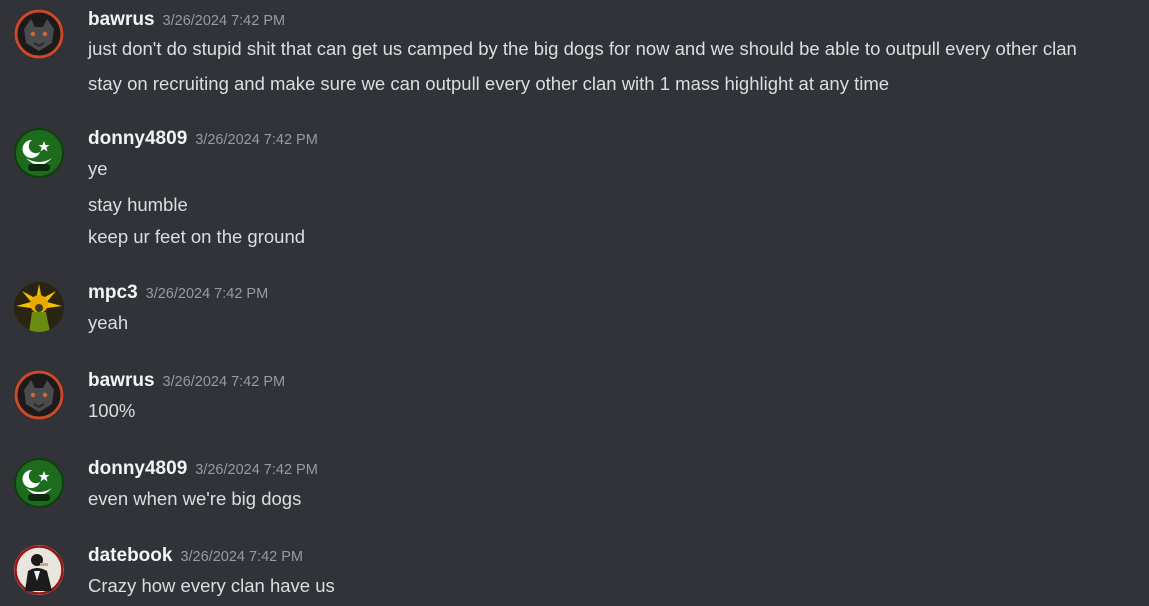  I want to click on message-text: yeah, so click(108, 322).